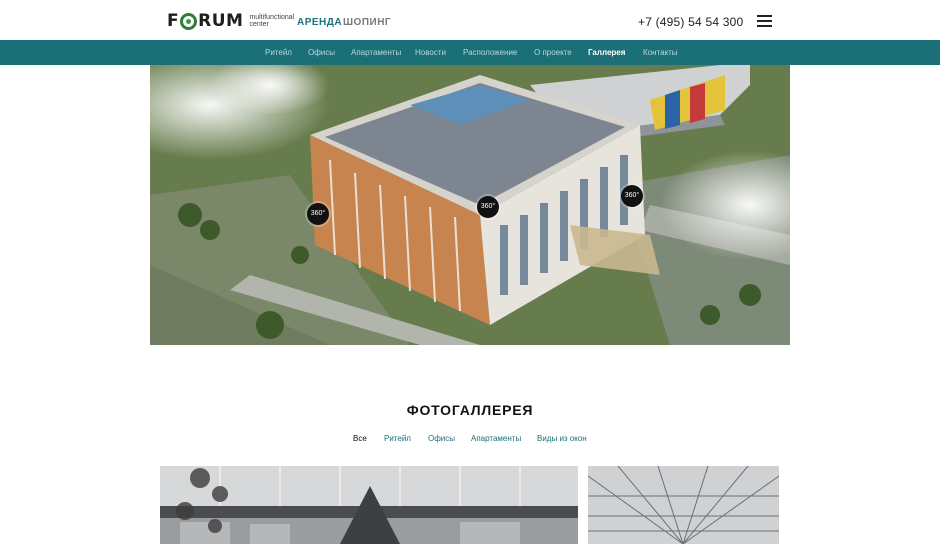  What do you see at coordinates (490, 52) in the screenshot?
I see `nav-item-location: Расположение` at bounding box center [490, 52].